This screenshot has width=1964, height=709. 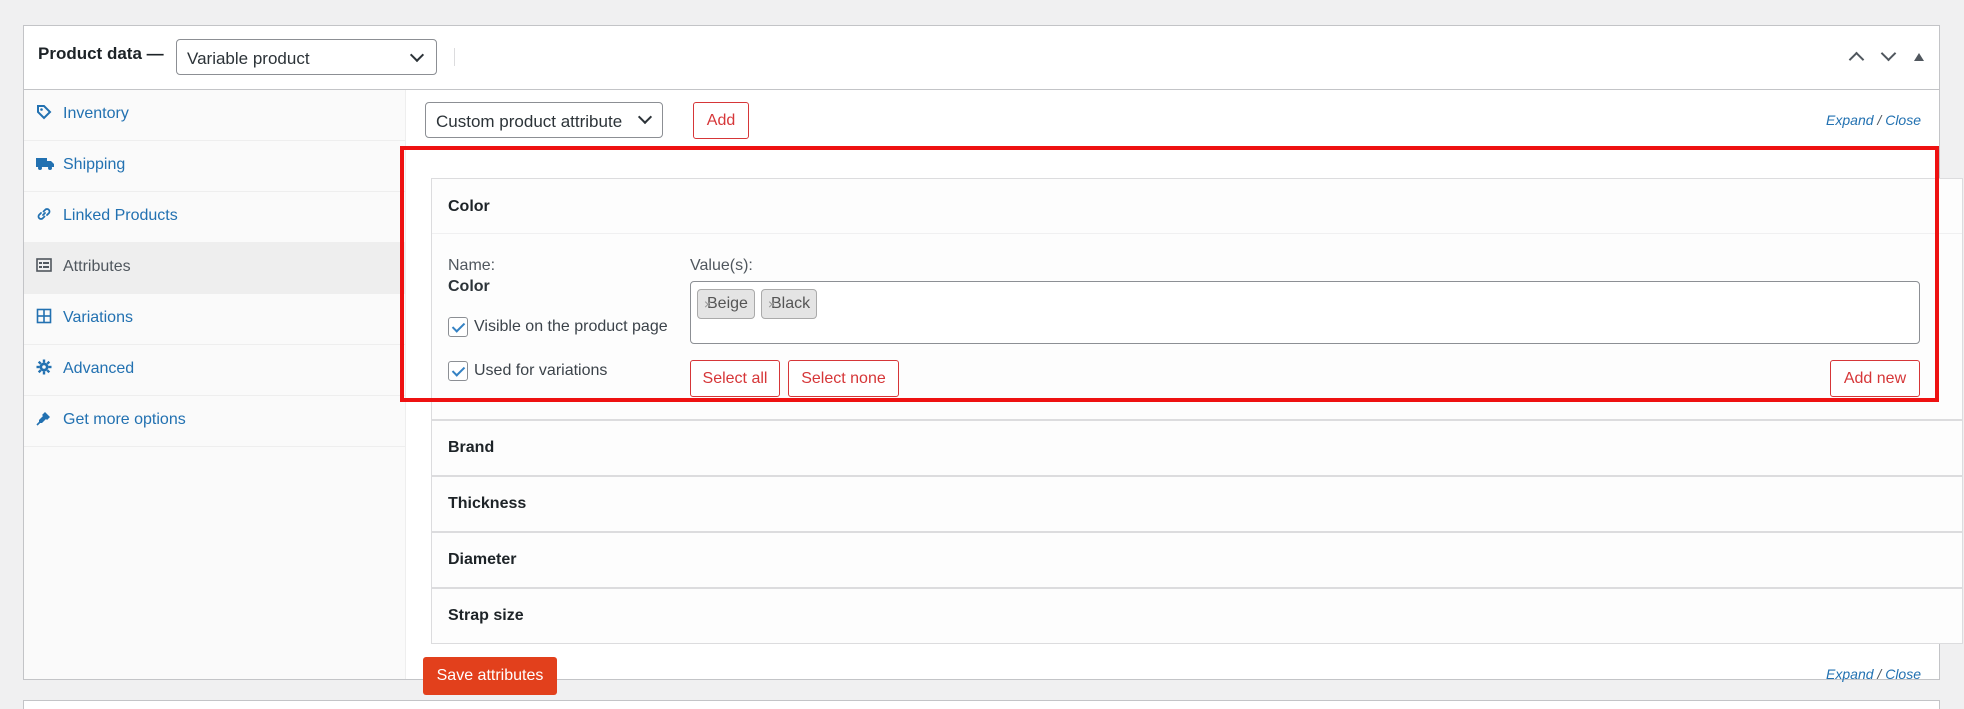 What do you see at coordinates (735, 378) in the screenshot?
I see `select-all-button: Select all` at bounding box center [735, 378].